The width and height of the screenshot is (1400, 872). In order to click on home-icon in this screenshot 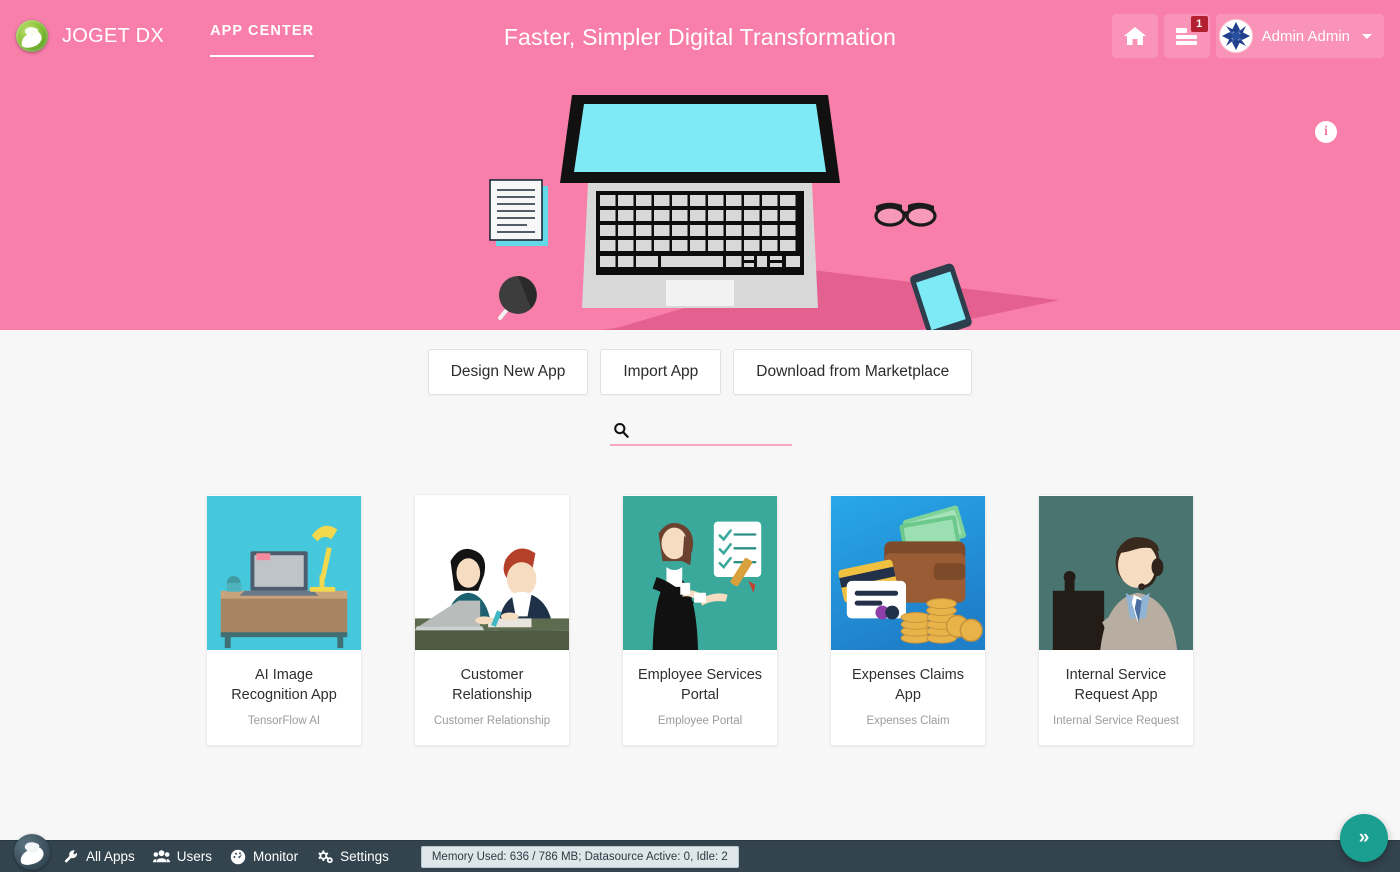, I will do `click(1135, 36)`.